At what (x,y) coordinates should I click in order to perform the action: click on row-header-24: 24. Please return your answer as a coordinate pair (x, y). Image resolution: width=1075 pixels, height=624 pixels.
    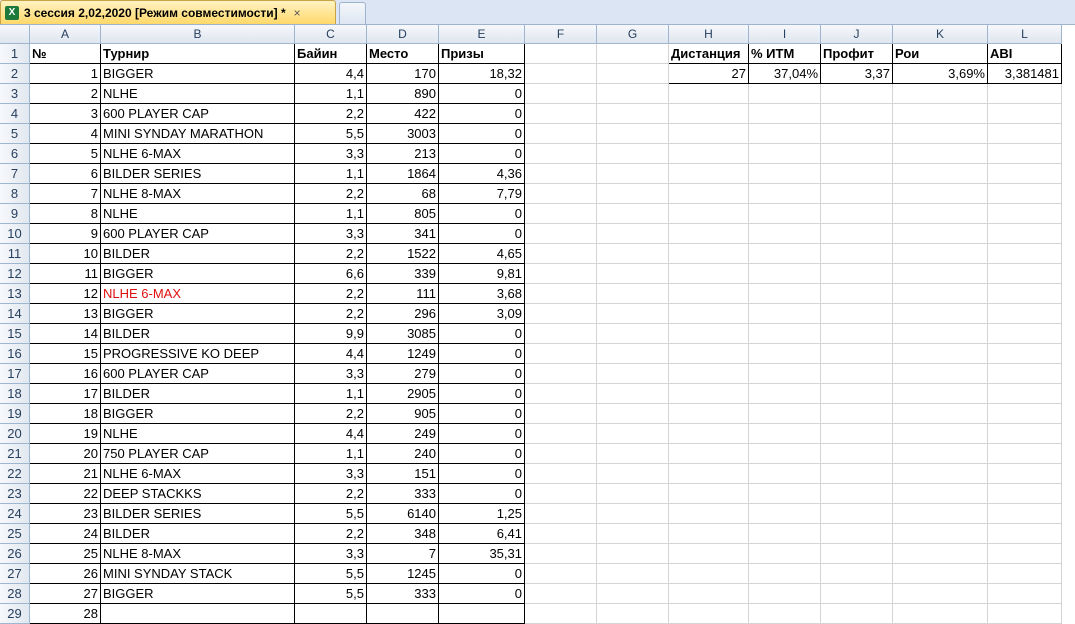
    Looking at the image, I should click on (15, 514).